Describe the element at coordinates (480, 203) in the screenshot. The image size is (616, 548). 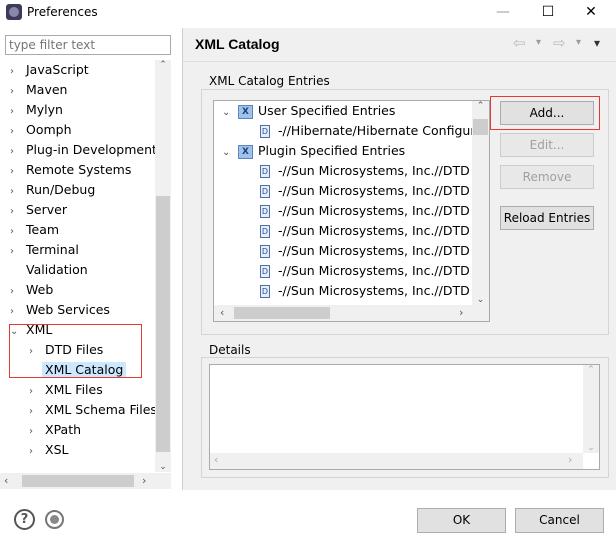
I see `entries-vertical-scrollbar: ⌃ ⌄` at that location.